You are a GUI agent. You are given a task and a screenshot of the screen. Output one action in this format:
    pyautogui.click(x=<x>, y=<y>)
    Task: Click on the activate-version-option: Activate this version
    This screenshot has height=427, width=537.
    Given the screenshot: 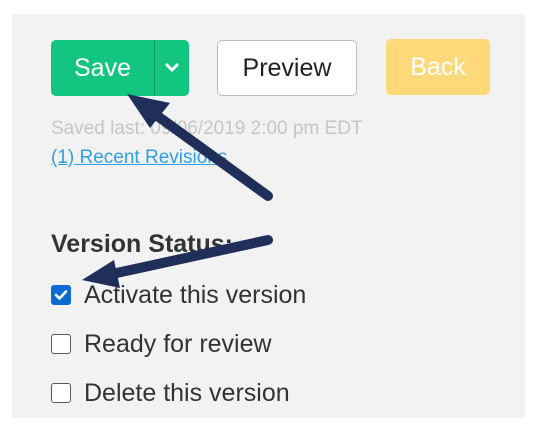 What is the action you would take?
    pyautogui.click(x=178, y=295)
    